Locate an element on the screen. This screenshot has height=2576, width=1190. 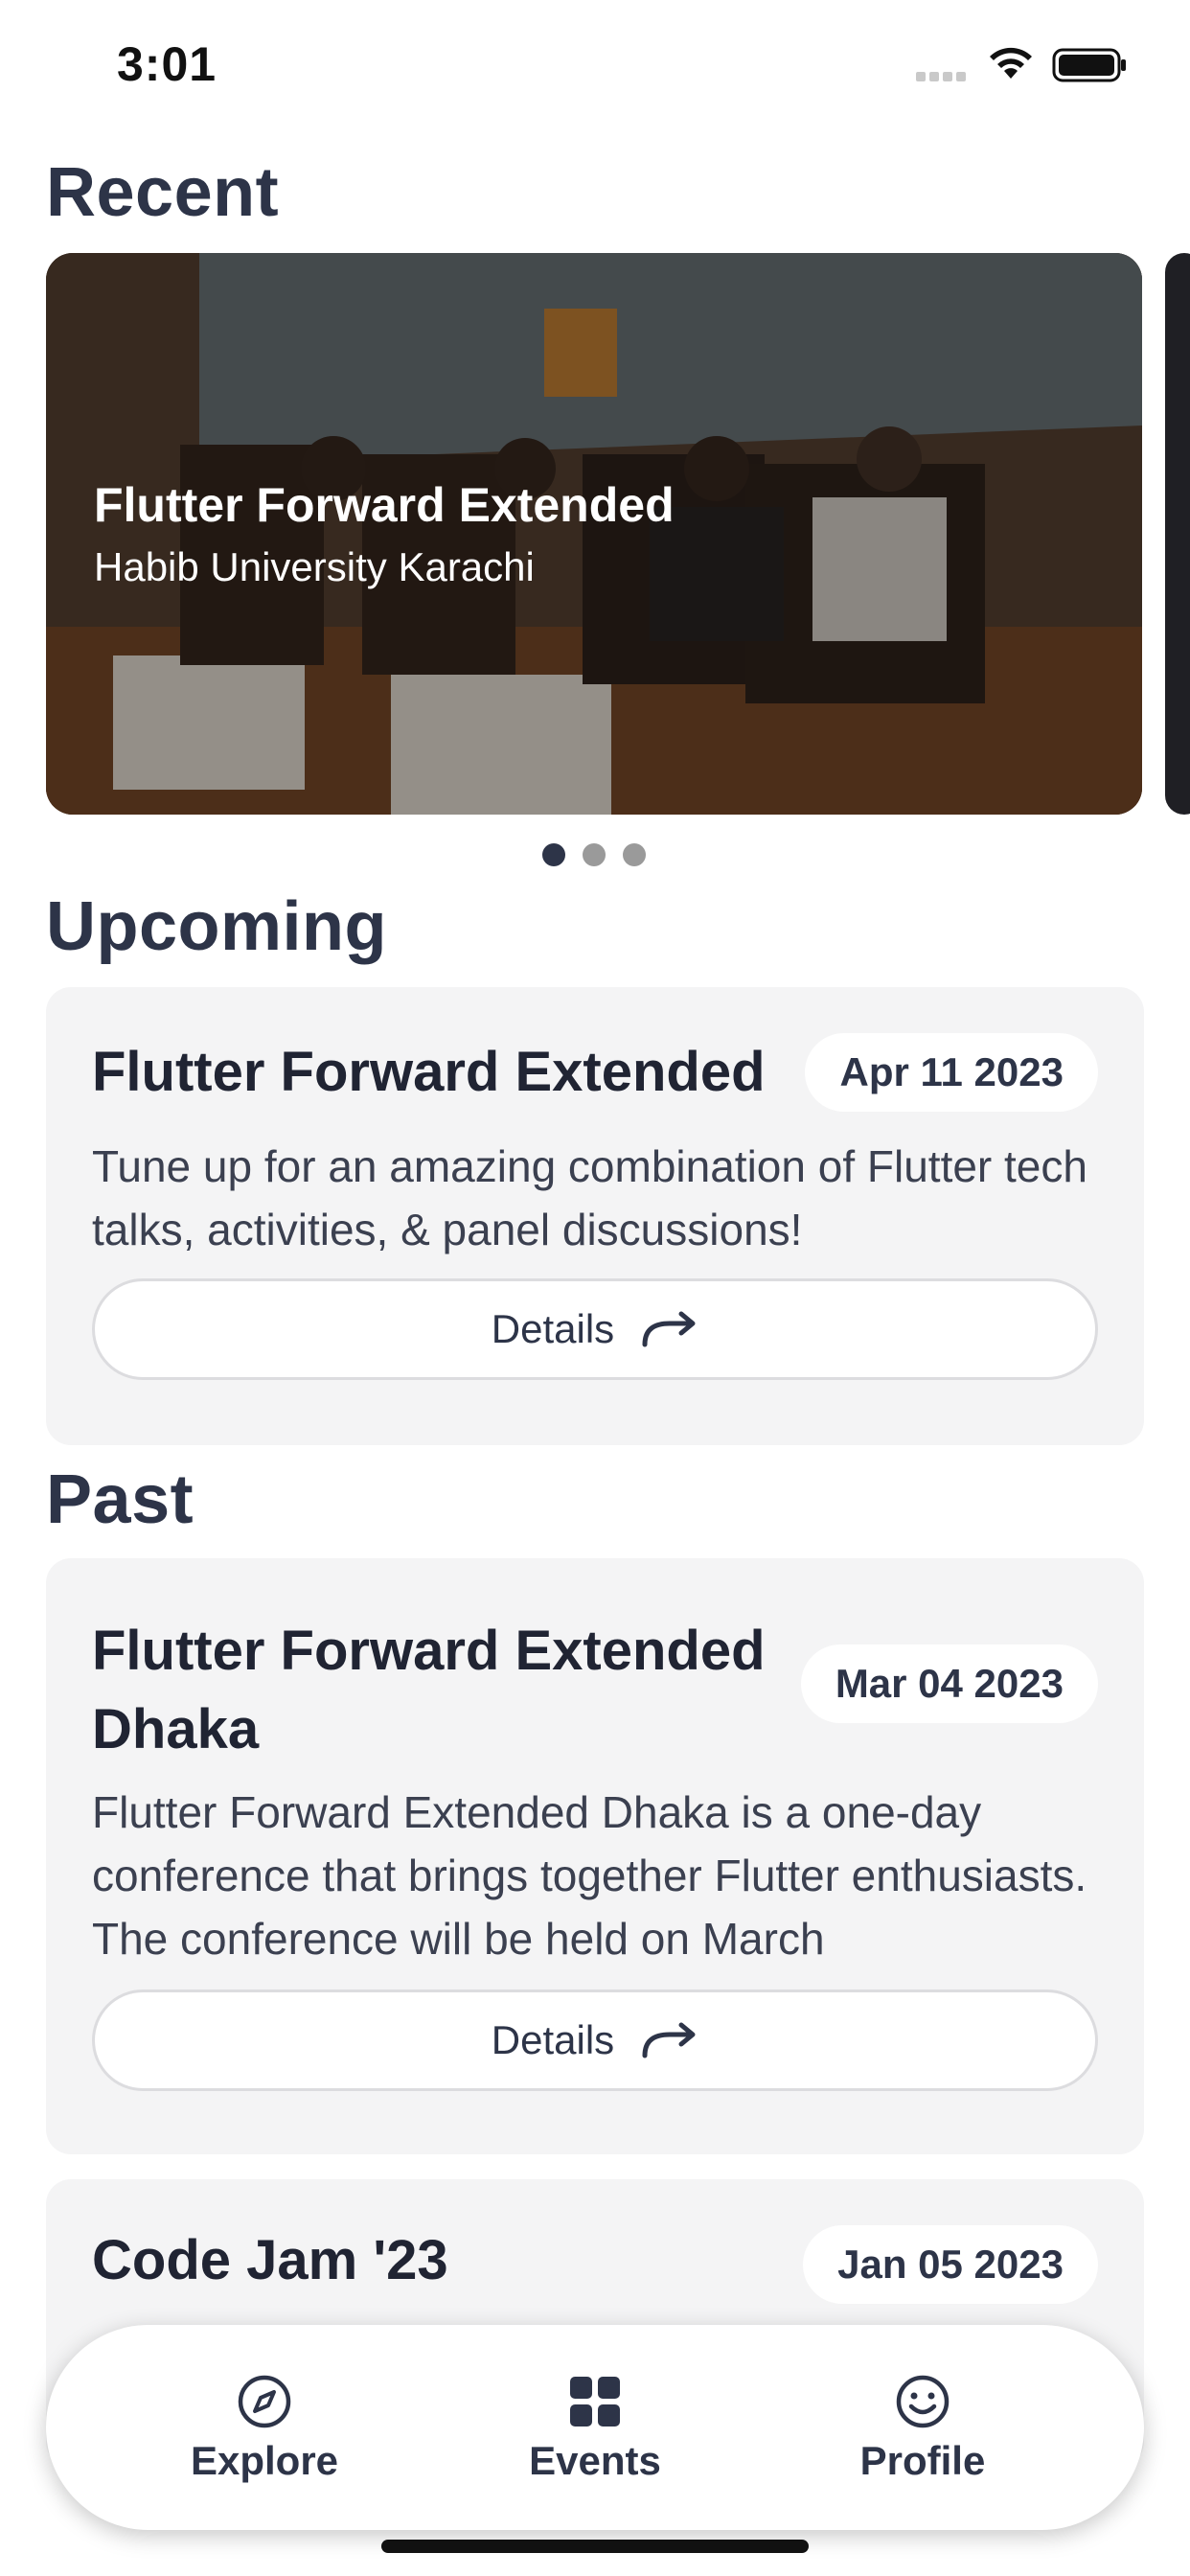
event-title: Code Jam '23 is located at coordinates (270, 2260).